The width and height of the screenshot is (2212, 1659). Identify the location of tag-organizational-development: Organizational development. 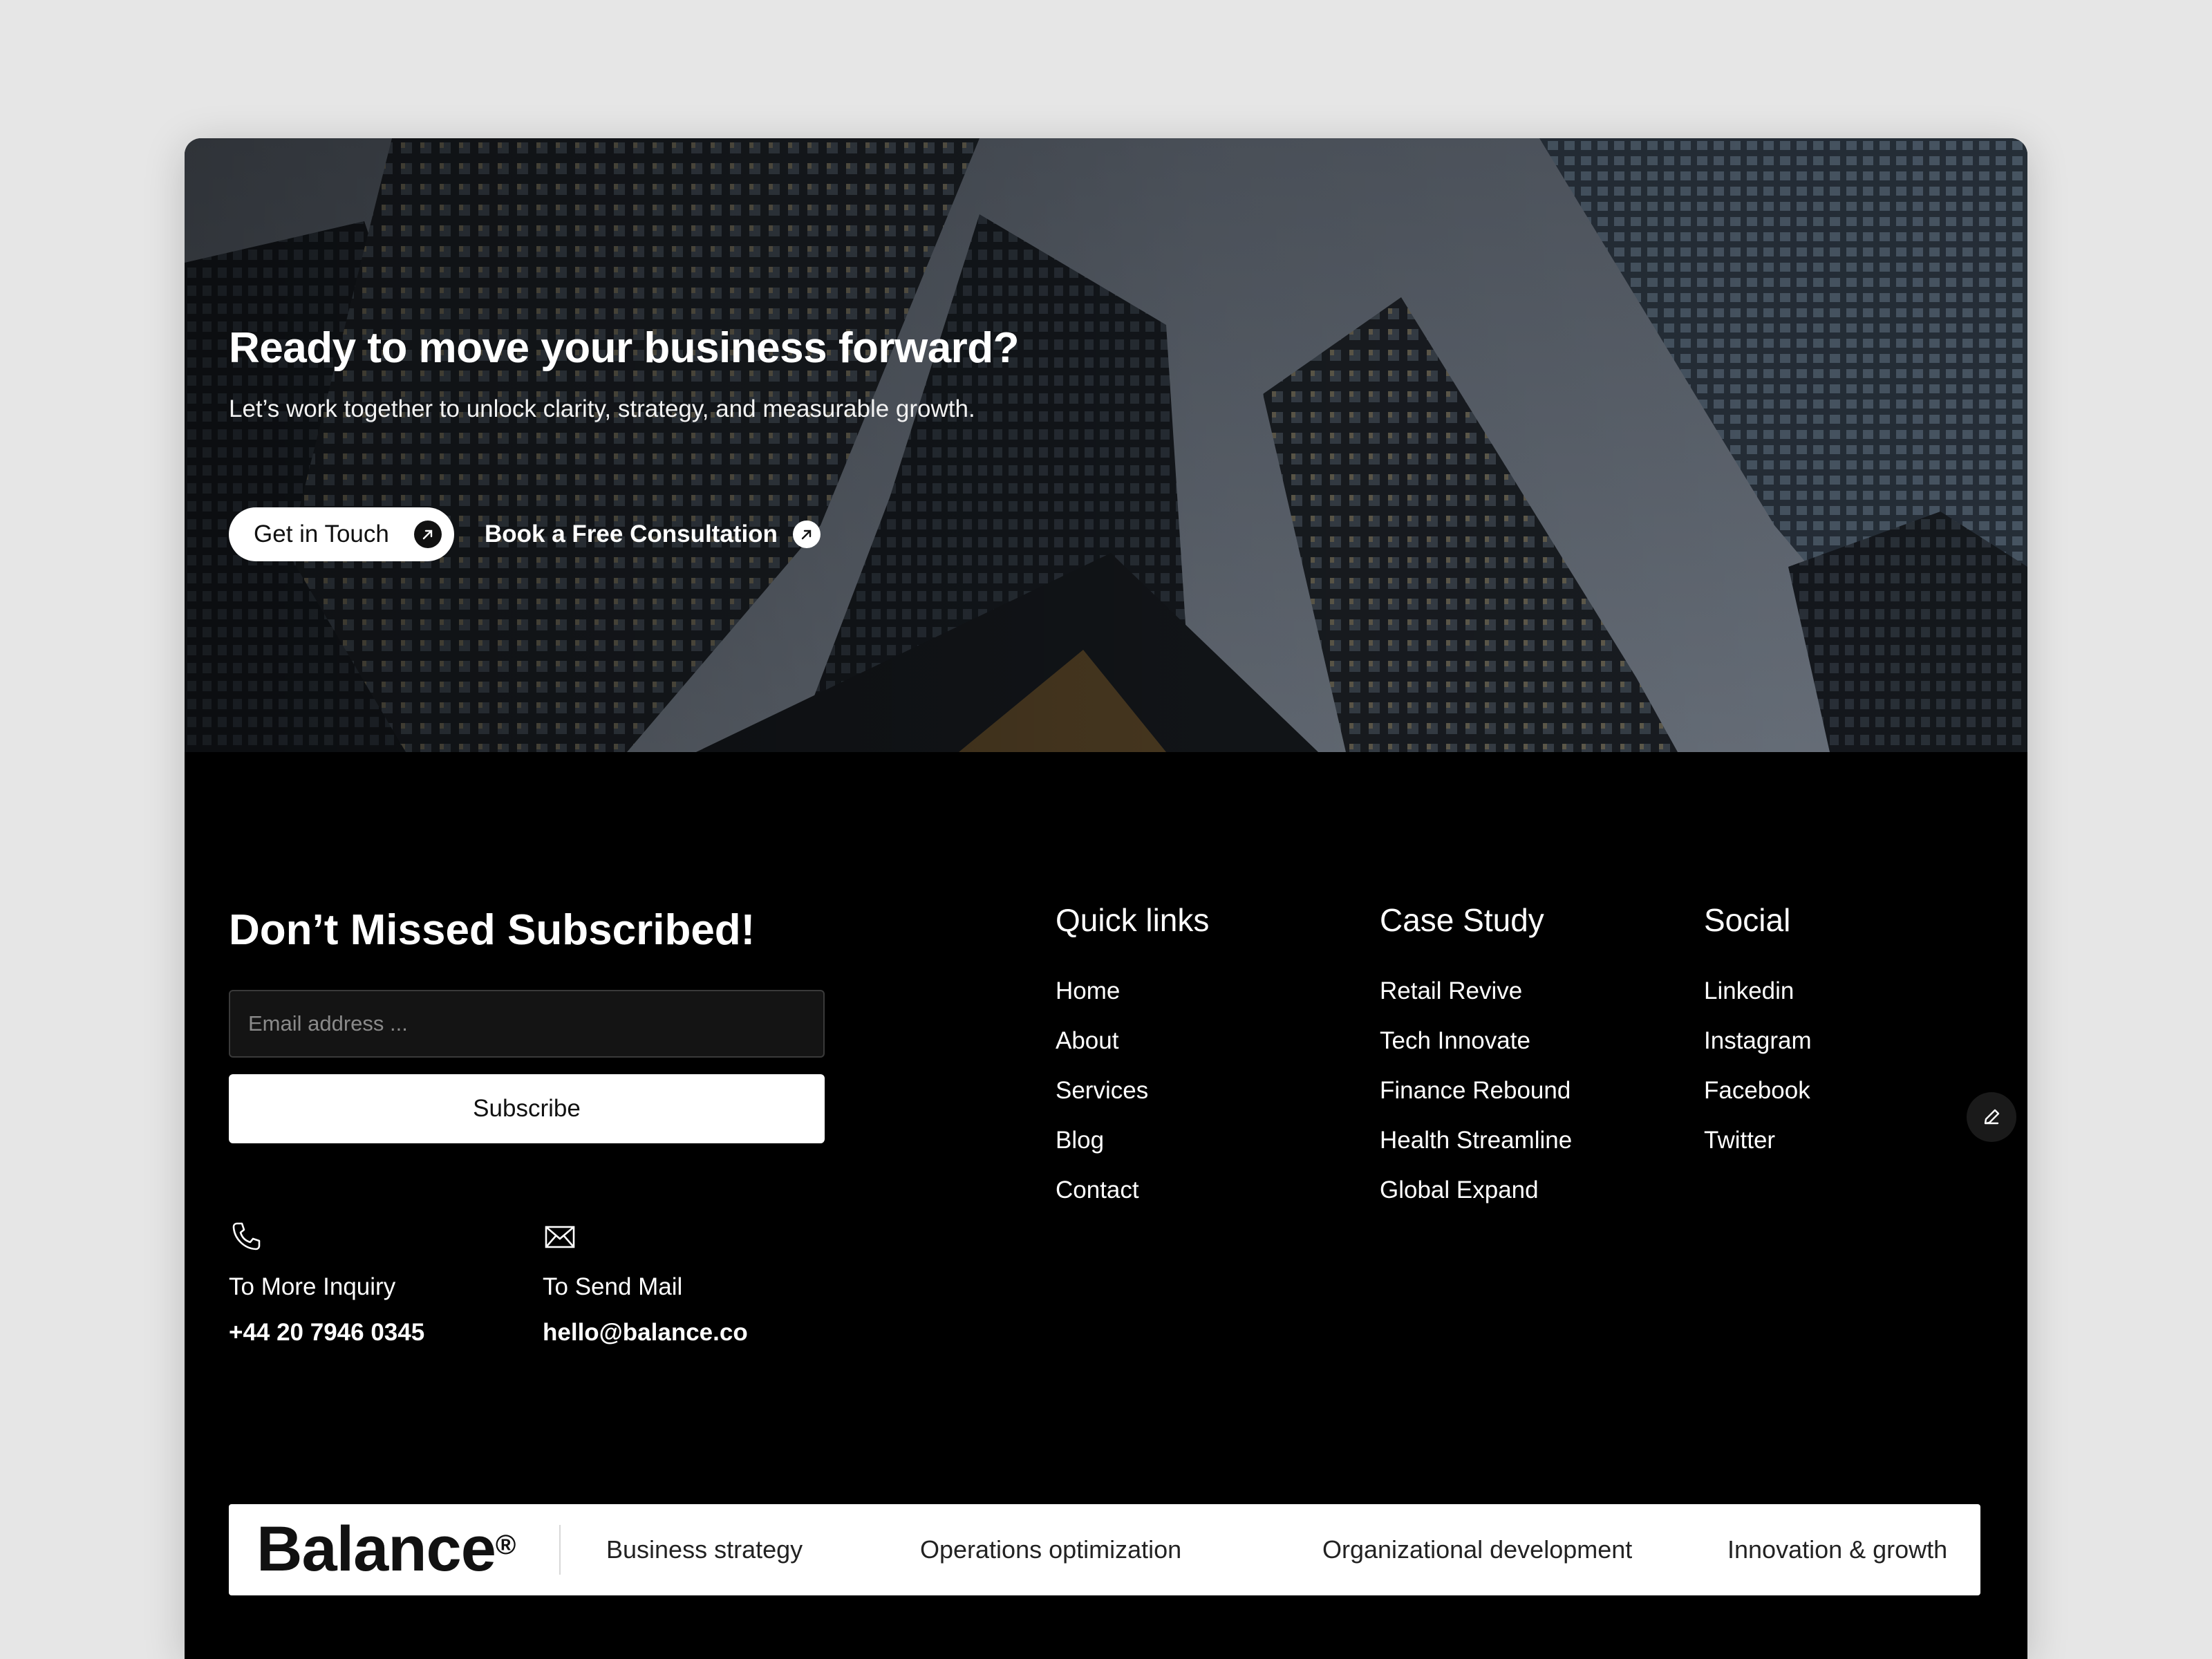
(1478, 1549).